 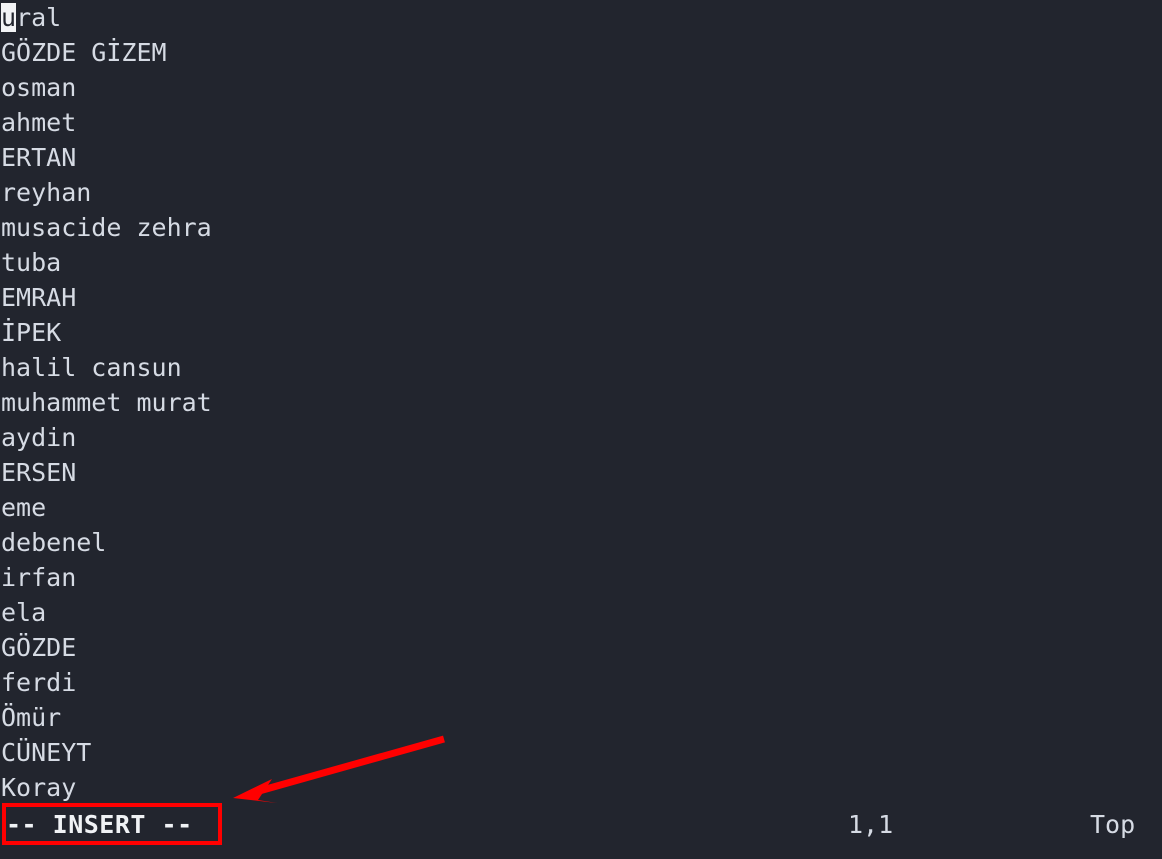 What do you see at coordinates (581, 647) in the screenshot?
I see `buffer-line: GÖZDE` at bounding box center [581, 647].